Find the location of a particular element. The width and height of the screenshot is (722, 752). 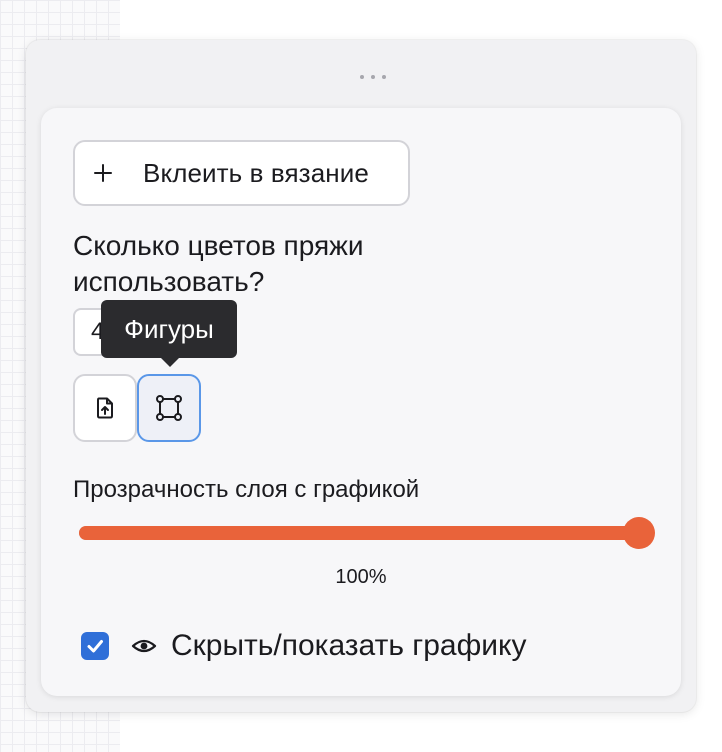

graphics-visibility-label: Скрыть/показать графику is located at coordinates (349, 646).